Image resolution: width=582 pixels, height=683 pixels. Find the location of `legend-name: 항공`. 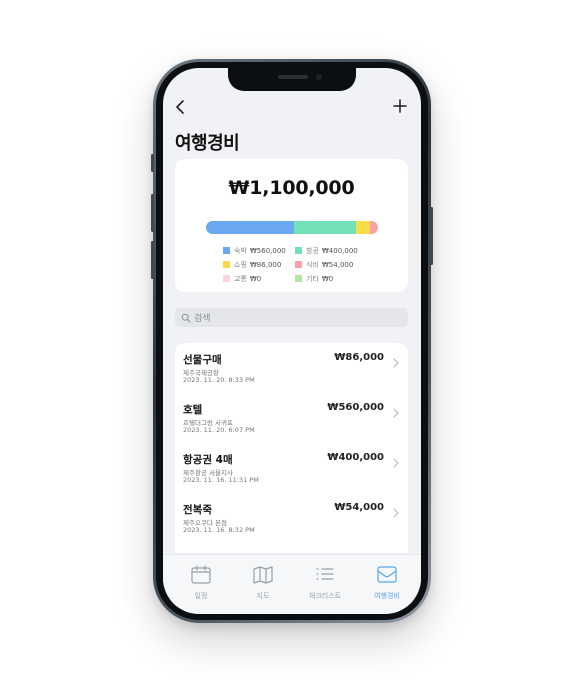

legend-name: 항공 is located at coordinates (312, 250).